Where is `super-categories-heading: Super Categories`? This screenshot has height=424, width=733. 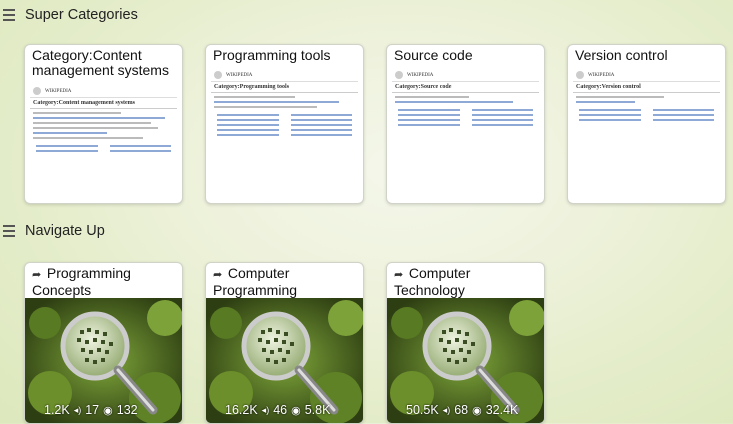 super-categories-heading: Super Categories is located at coordinates (69, 15).